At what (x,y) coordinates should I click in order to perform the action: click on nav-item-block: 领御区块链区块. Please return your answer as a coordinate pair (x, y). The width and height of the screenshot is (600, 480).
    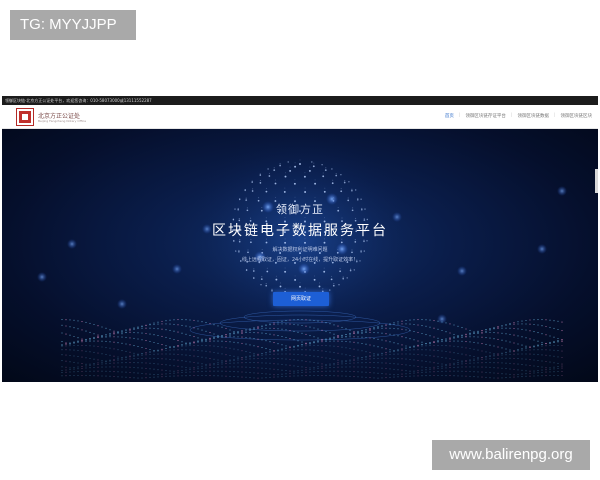
    Looking at the image, I should click on (577, 116).